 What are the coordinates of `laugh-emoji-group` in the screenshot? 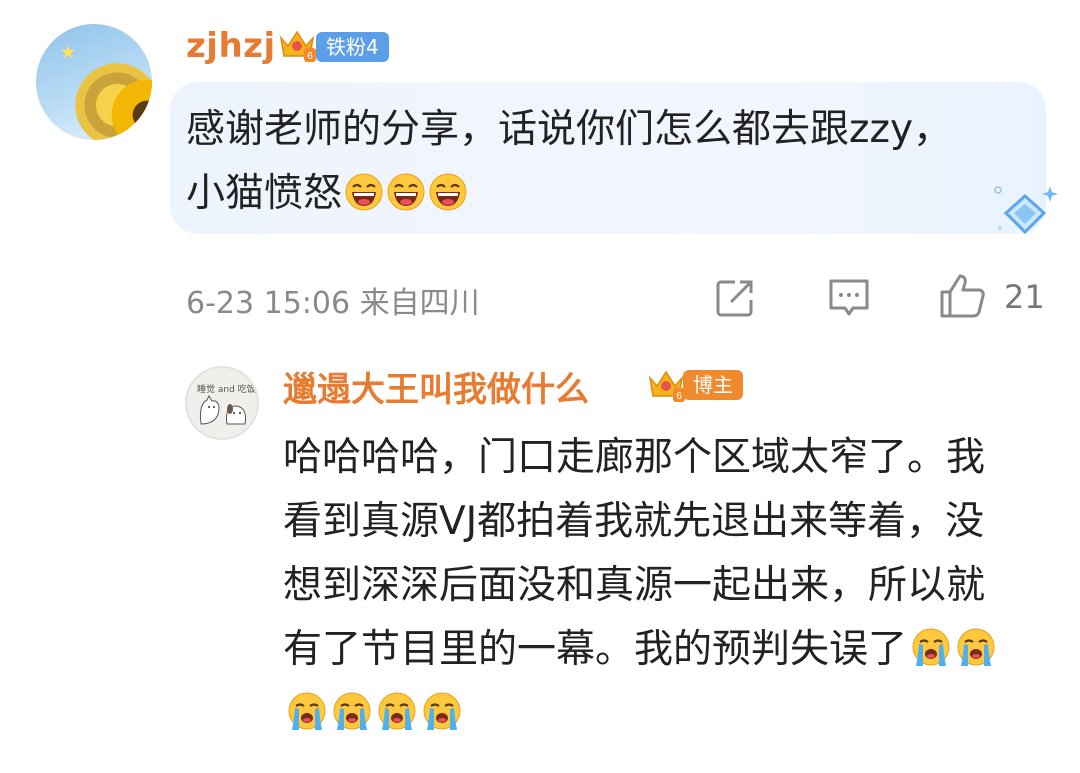 It's located at (405, 193).